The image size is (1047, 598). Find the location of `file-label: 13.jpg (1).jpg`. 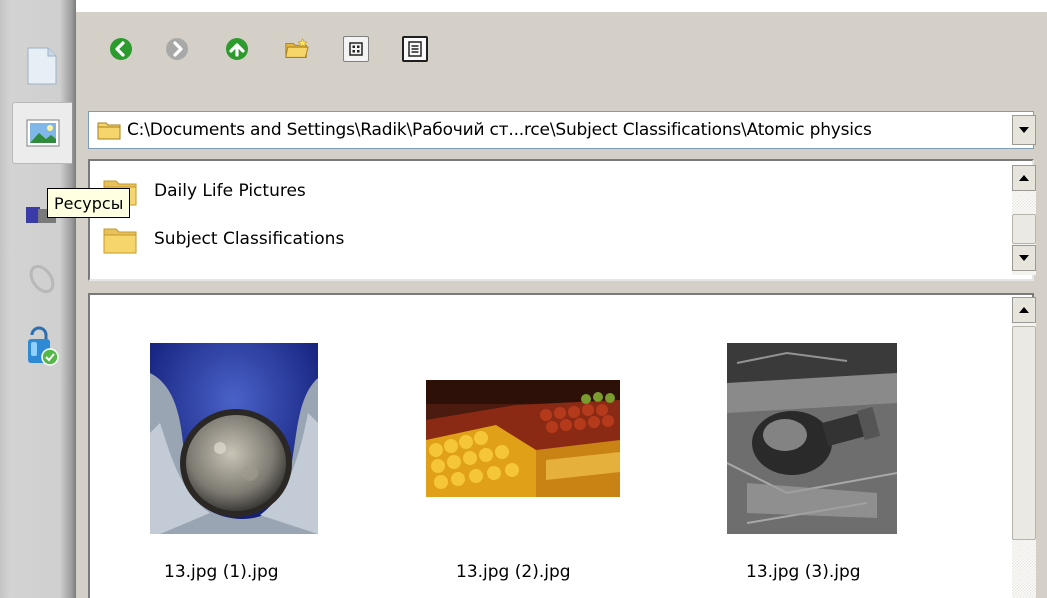

file-label: 13.jpg (1).jpg is located at coordinates (221, 572).